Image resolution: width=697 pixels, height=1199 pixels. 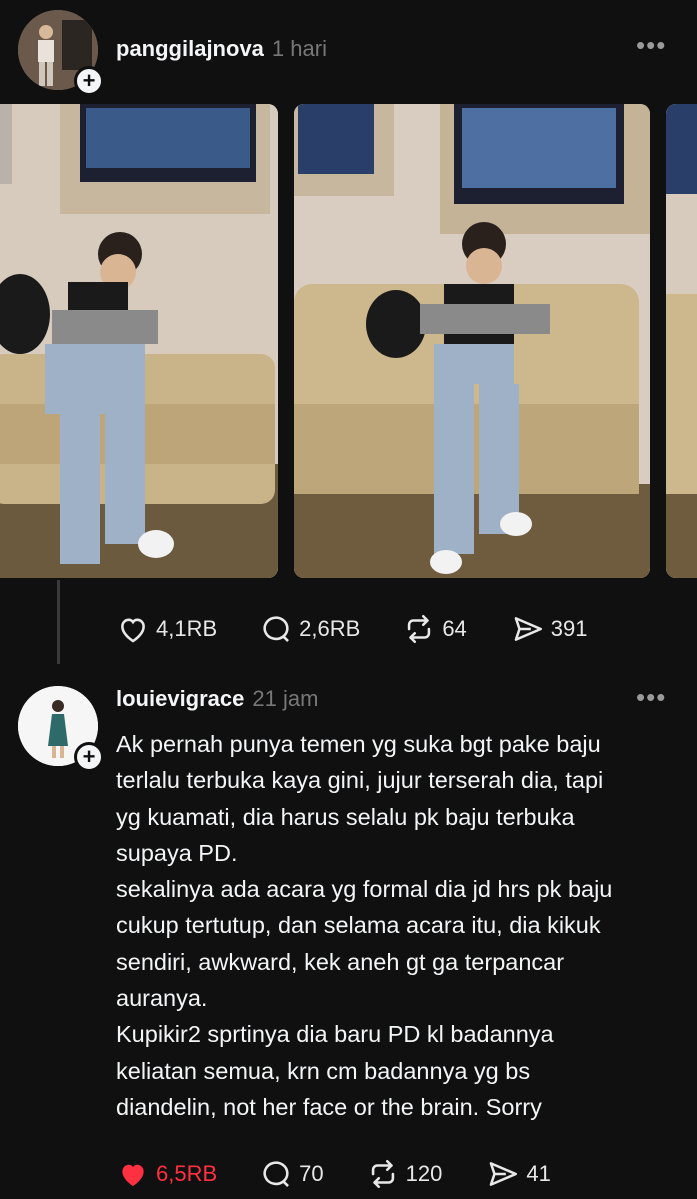 I want to click on like-button: 4,1RB, so click(x=166, y=629).